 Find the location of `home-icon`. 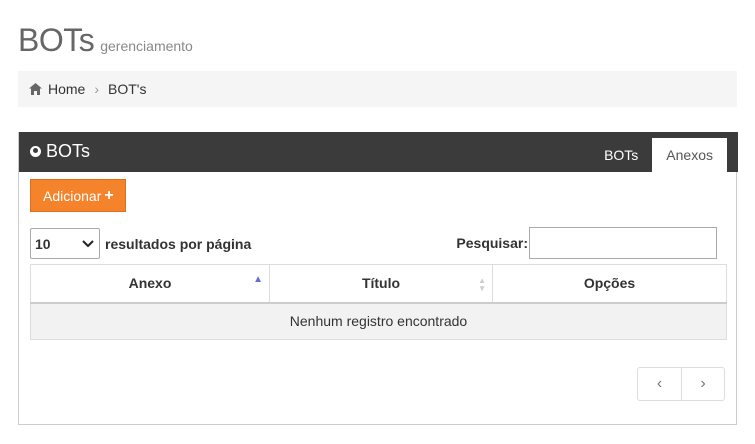

home-icon is located at coordinates (35, 89).